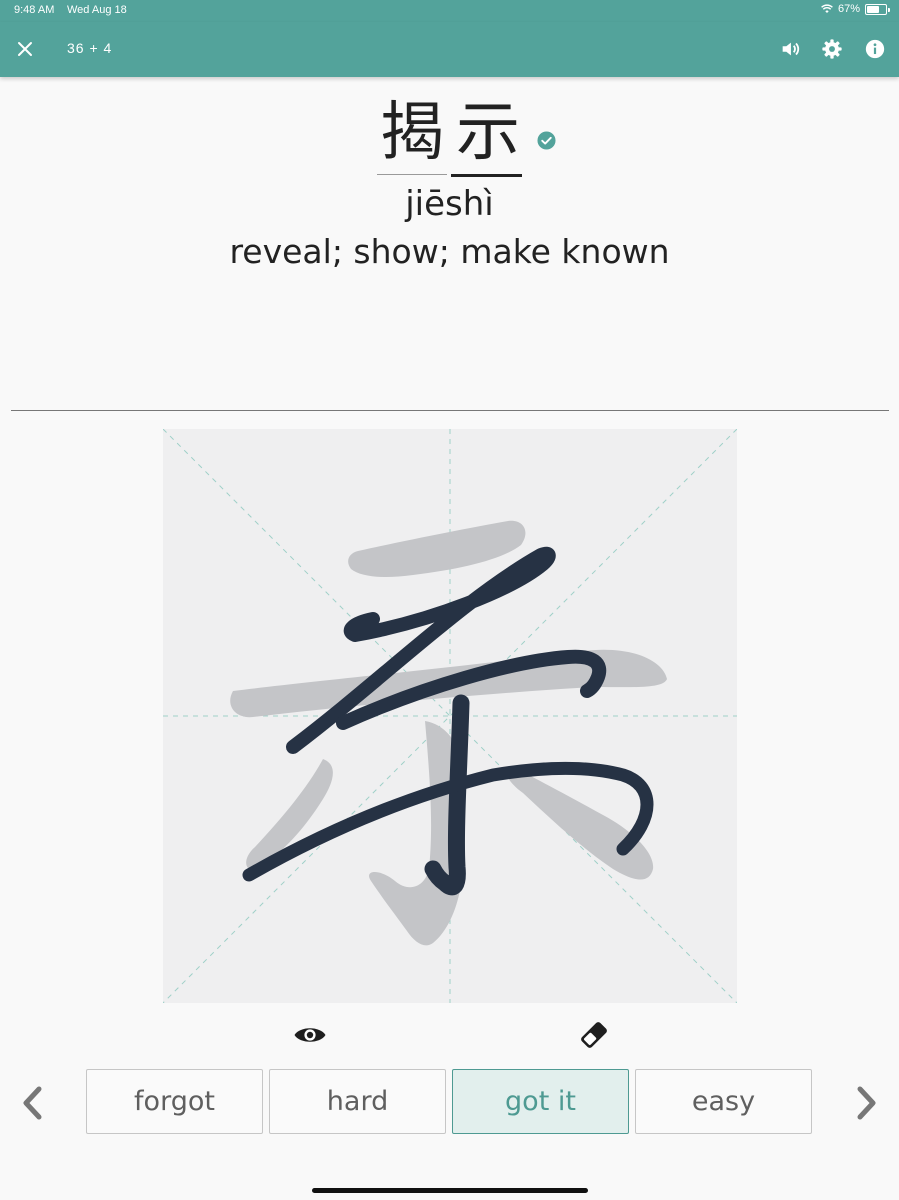 This screenshot has height=1200, width=899. I want to click on divider, so click(450, 410).